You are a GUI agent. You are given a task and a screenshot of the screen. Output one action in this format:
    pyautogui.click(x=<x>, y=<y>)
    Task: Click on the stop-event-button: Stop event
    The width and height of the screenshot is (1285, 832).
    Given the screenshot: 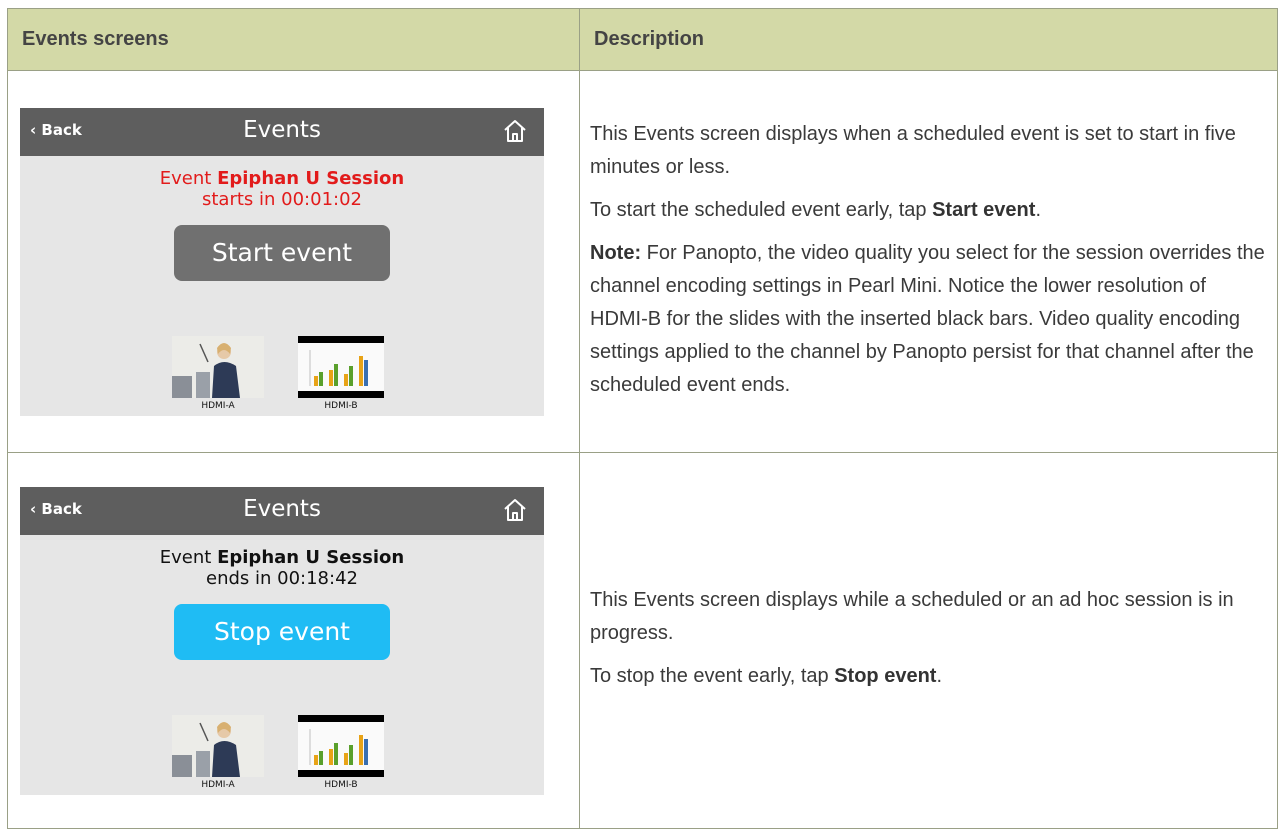 What is the action you would take?
    pyautogui.click(x=282, y=631)
    